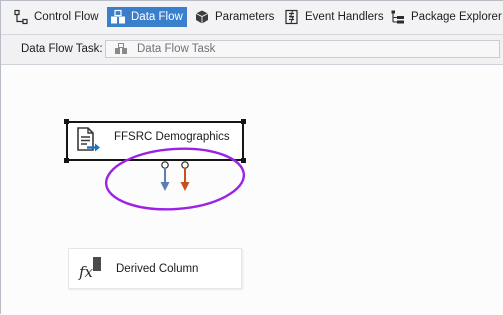 The width and height of the screenshot is (503, 315). Describe the element at coordinates (21, 17) in the screenshot. I see `control-flow-icon` at that location.